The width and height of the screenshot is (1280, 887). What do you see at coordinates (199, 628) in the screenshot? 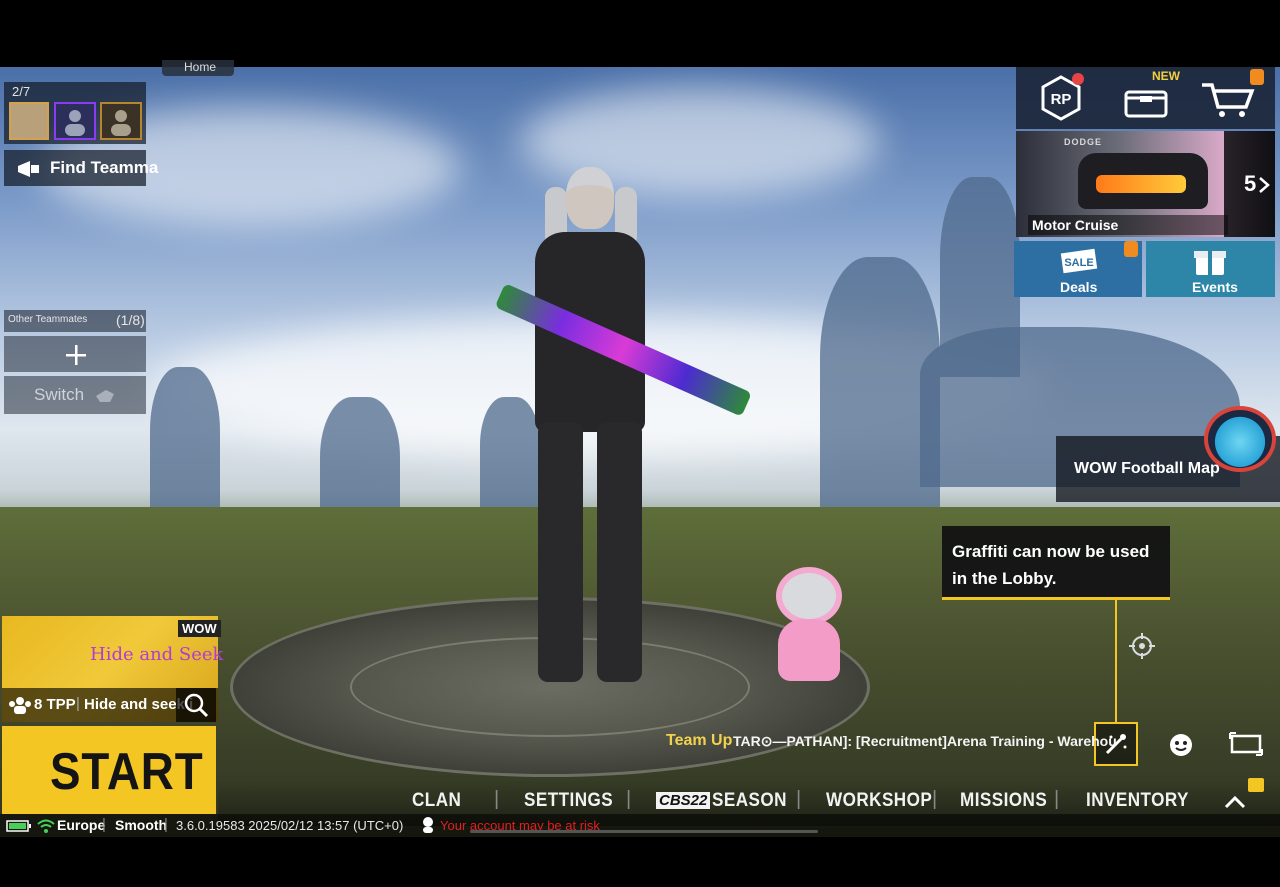
I see `wow-badge: WOW` at bounding box center [199, 628].